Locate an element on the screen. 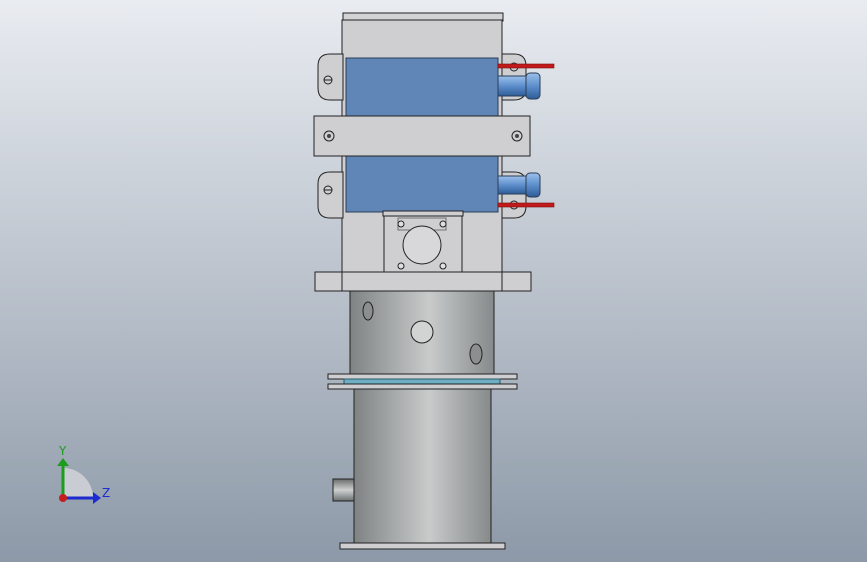  bottom-plate is located at coordinates (422, 546).